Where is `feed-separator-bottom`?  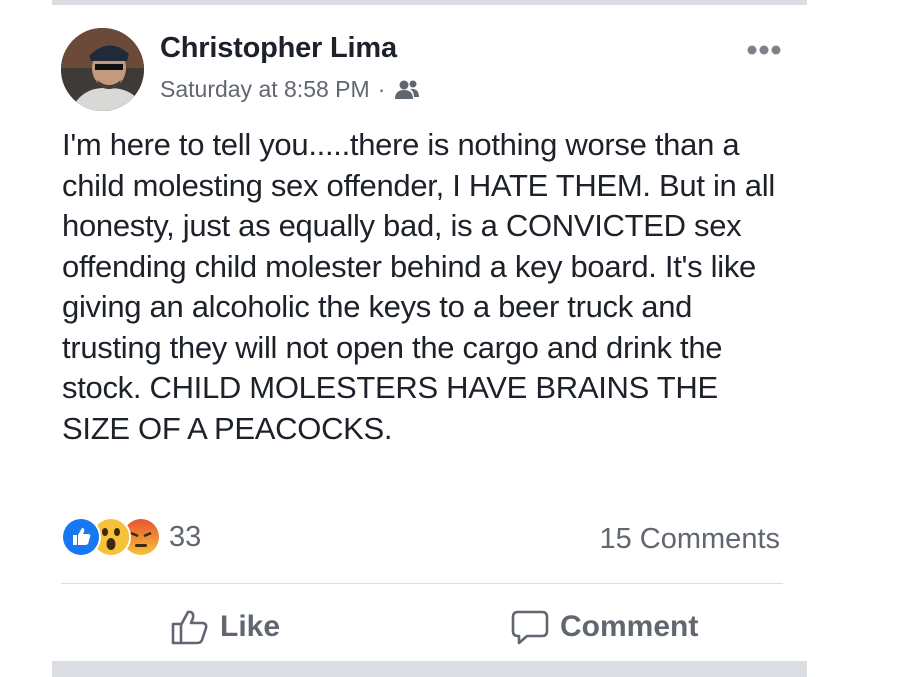 feed-separator-bottom is located at coordinates (429, 669).